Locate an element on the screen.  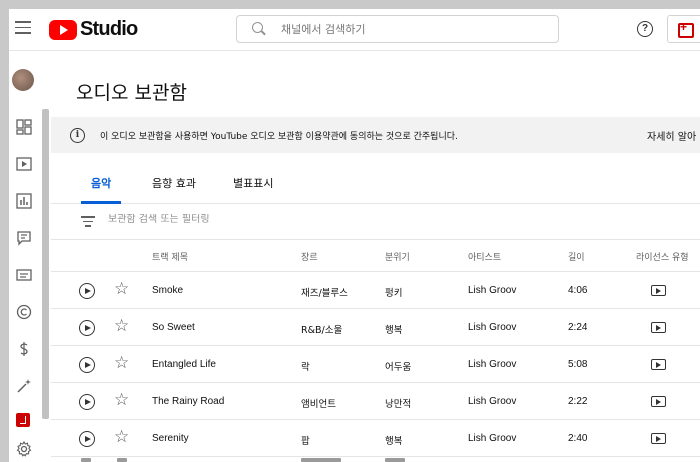
track-genre: 재즈/블루스 is located at coordinates (324, 293).